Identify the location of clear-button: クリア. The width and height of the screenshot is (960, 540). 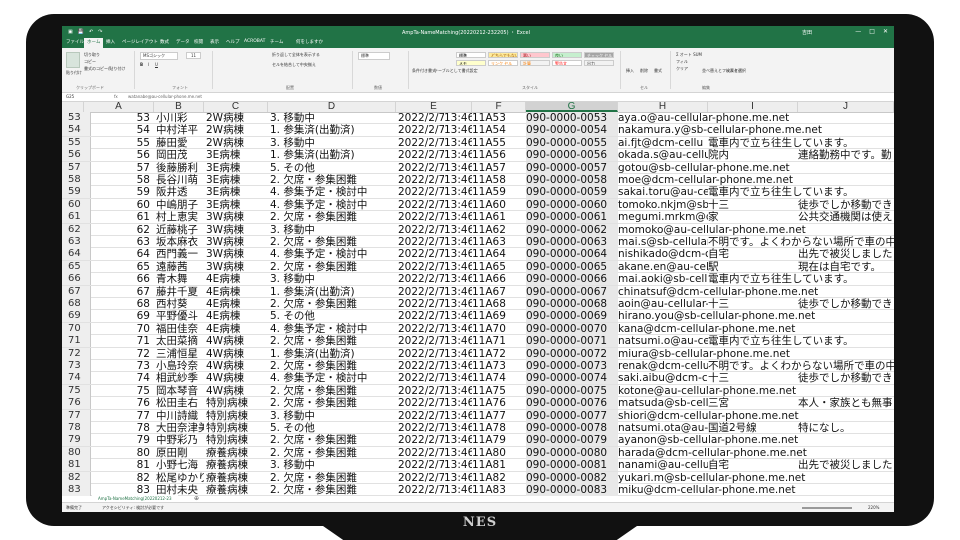
(682, 69).